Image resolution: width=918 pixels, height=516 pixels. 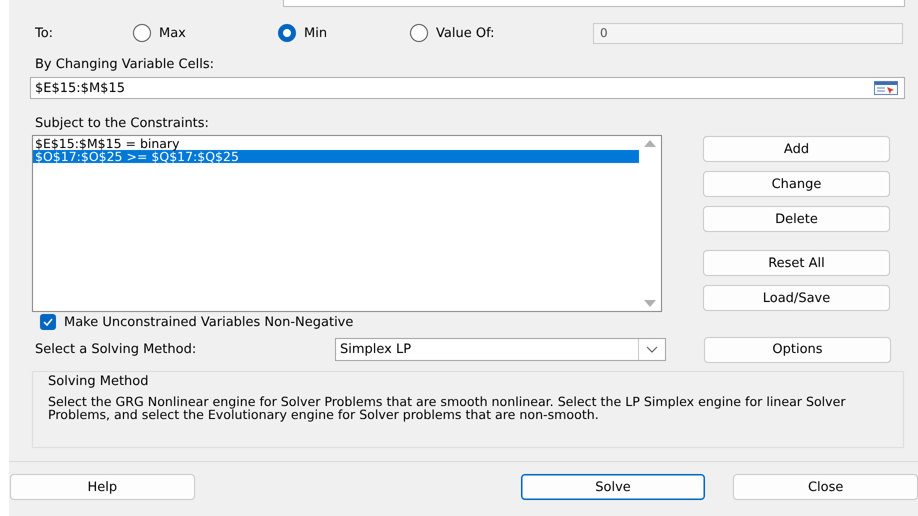 What do you see at coordinates (465, 33) in the screenshot?
I see `radio-label: Value Of:` at bounding box center [465, 33].